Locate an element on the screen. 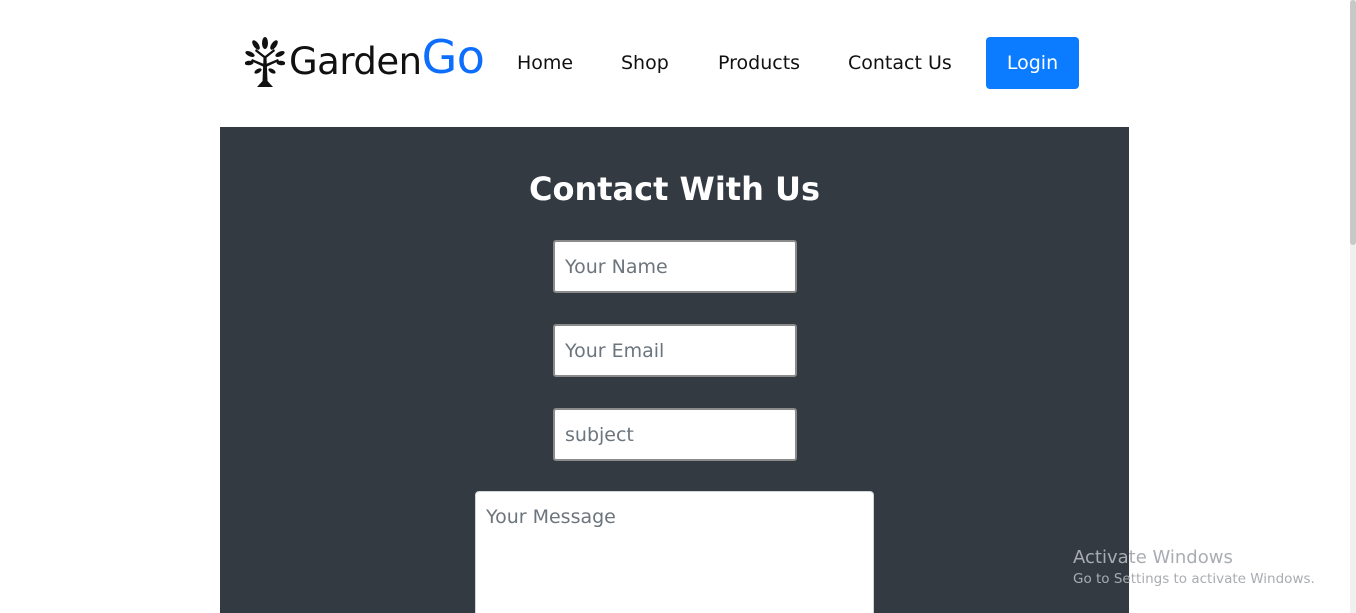 This screenshot has height=613, width=1356. nav-shop: Shop is located at coordinates (645, 63).